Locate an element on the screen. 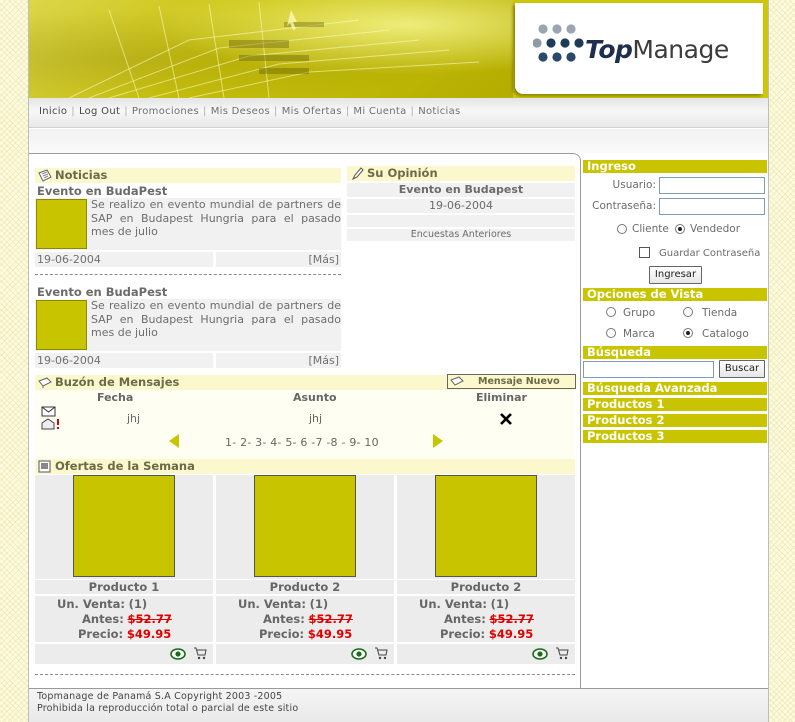 The height and width of the screenshot is (722, 795). page-link: 6 is located at coordinates (303, 442).